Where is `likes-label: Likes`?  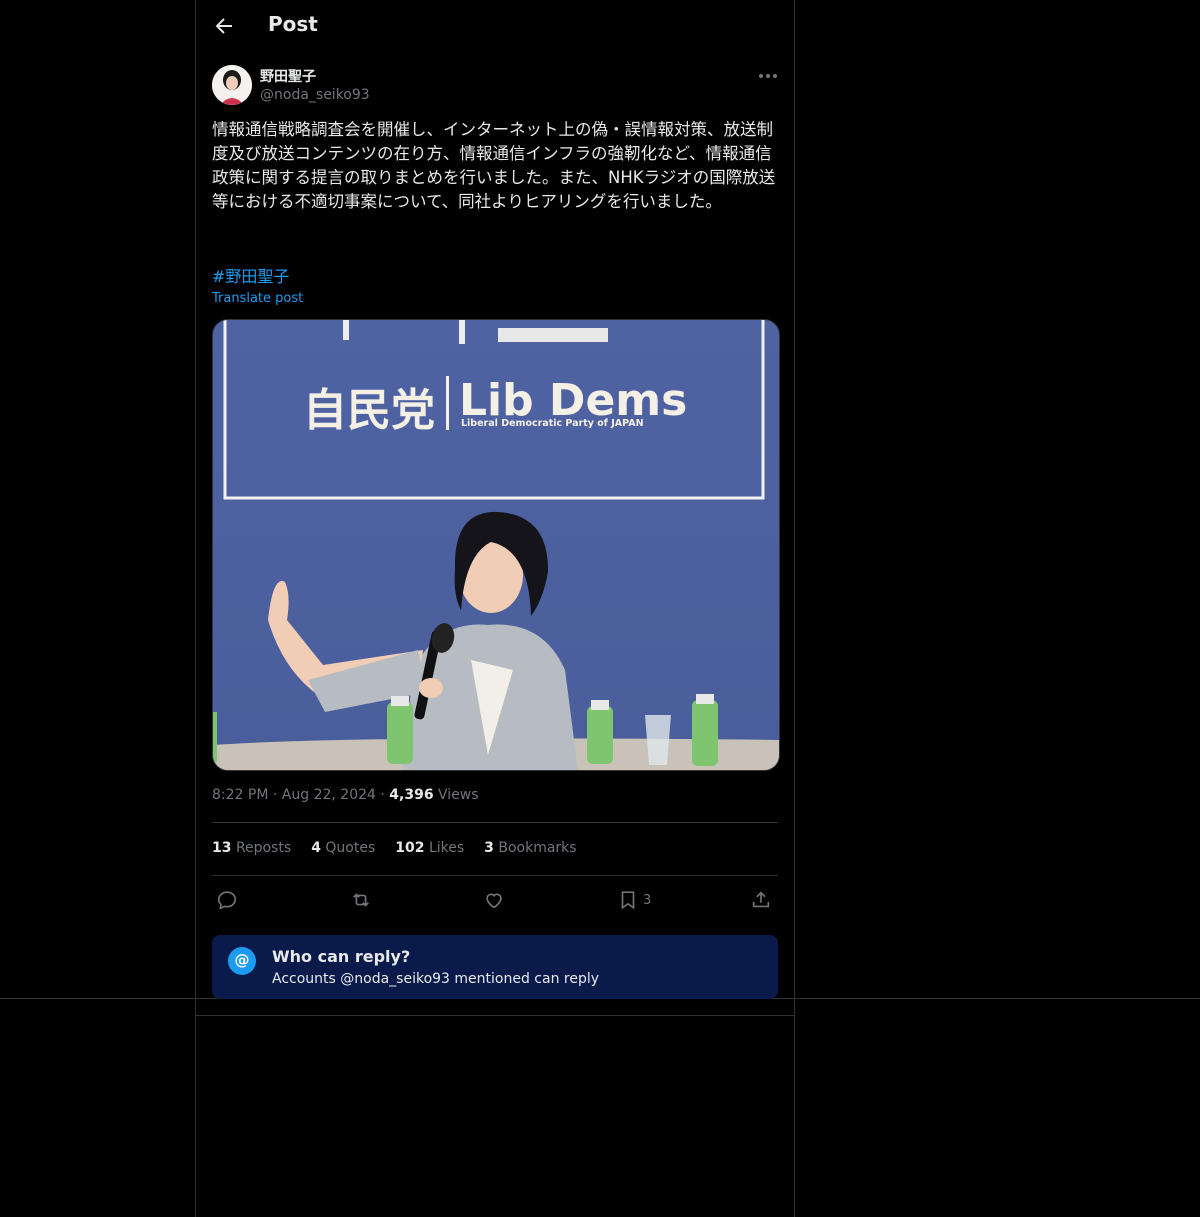 likes-label: Likes is located at coordinates (446, 848).